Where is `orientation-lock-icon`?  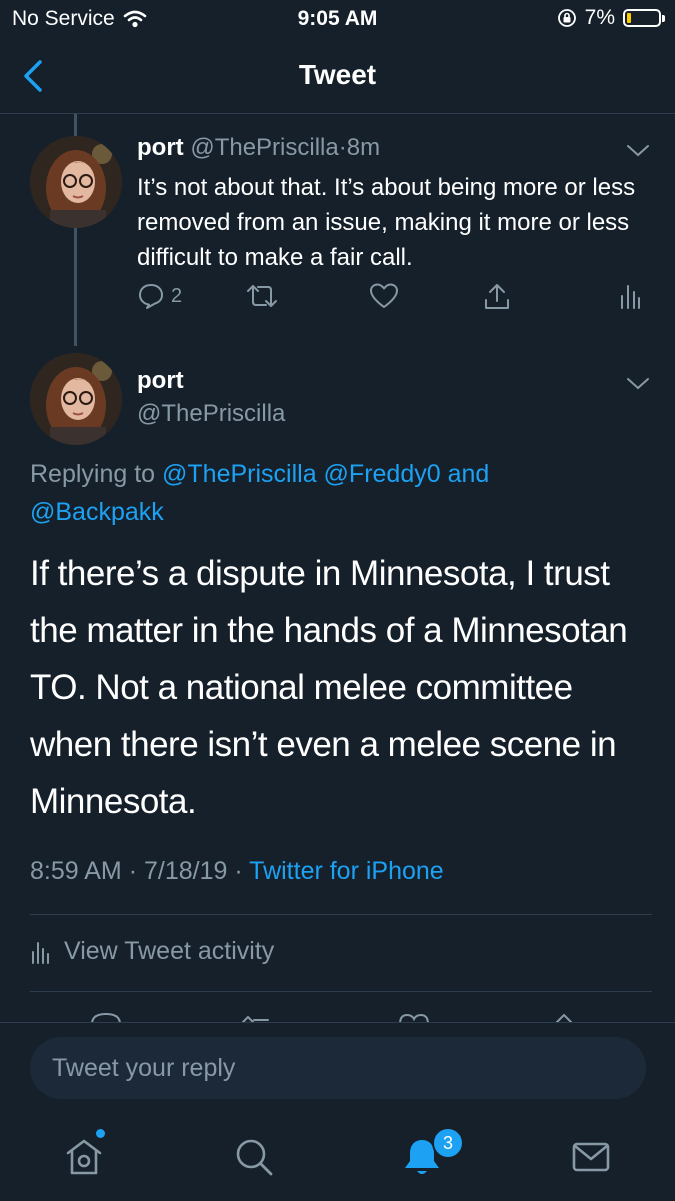 orientation-lock-icon is located at coordinates (566, 18).